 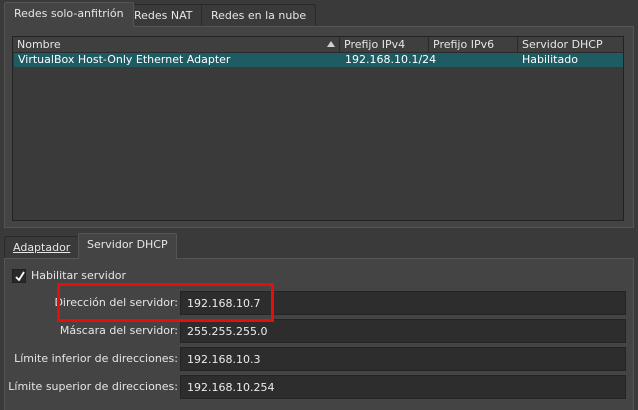 I want to click on cell-dhcp: Habilitado, so click(x=550, y=59).